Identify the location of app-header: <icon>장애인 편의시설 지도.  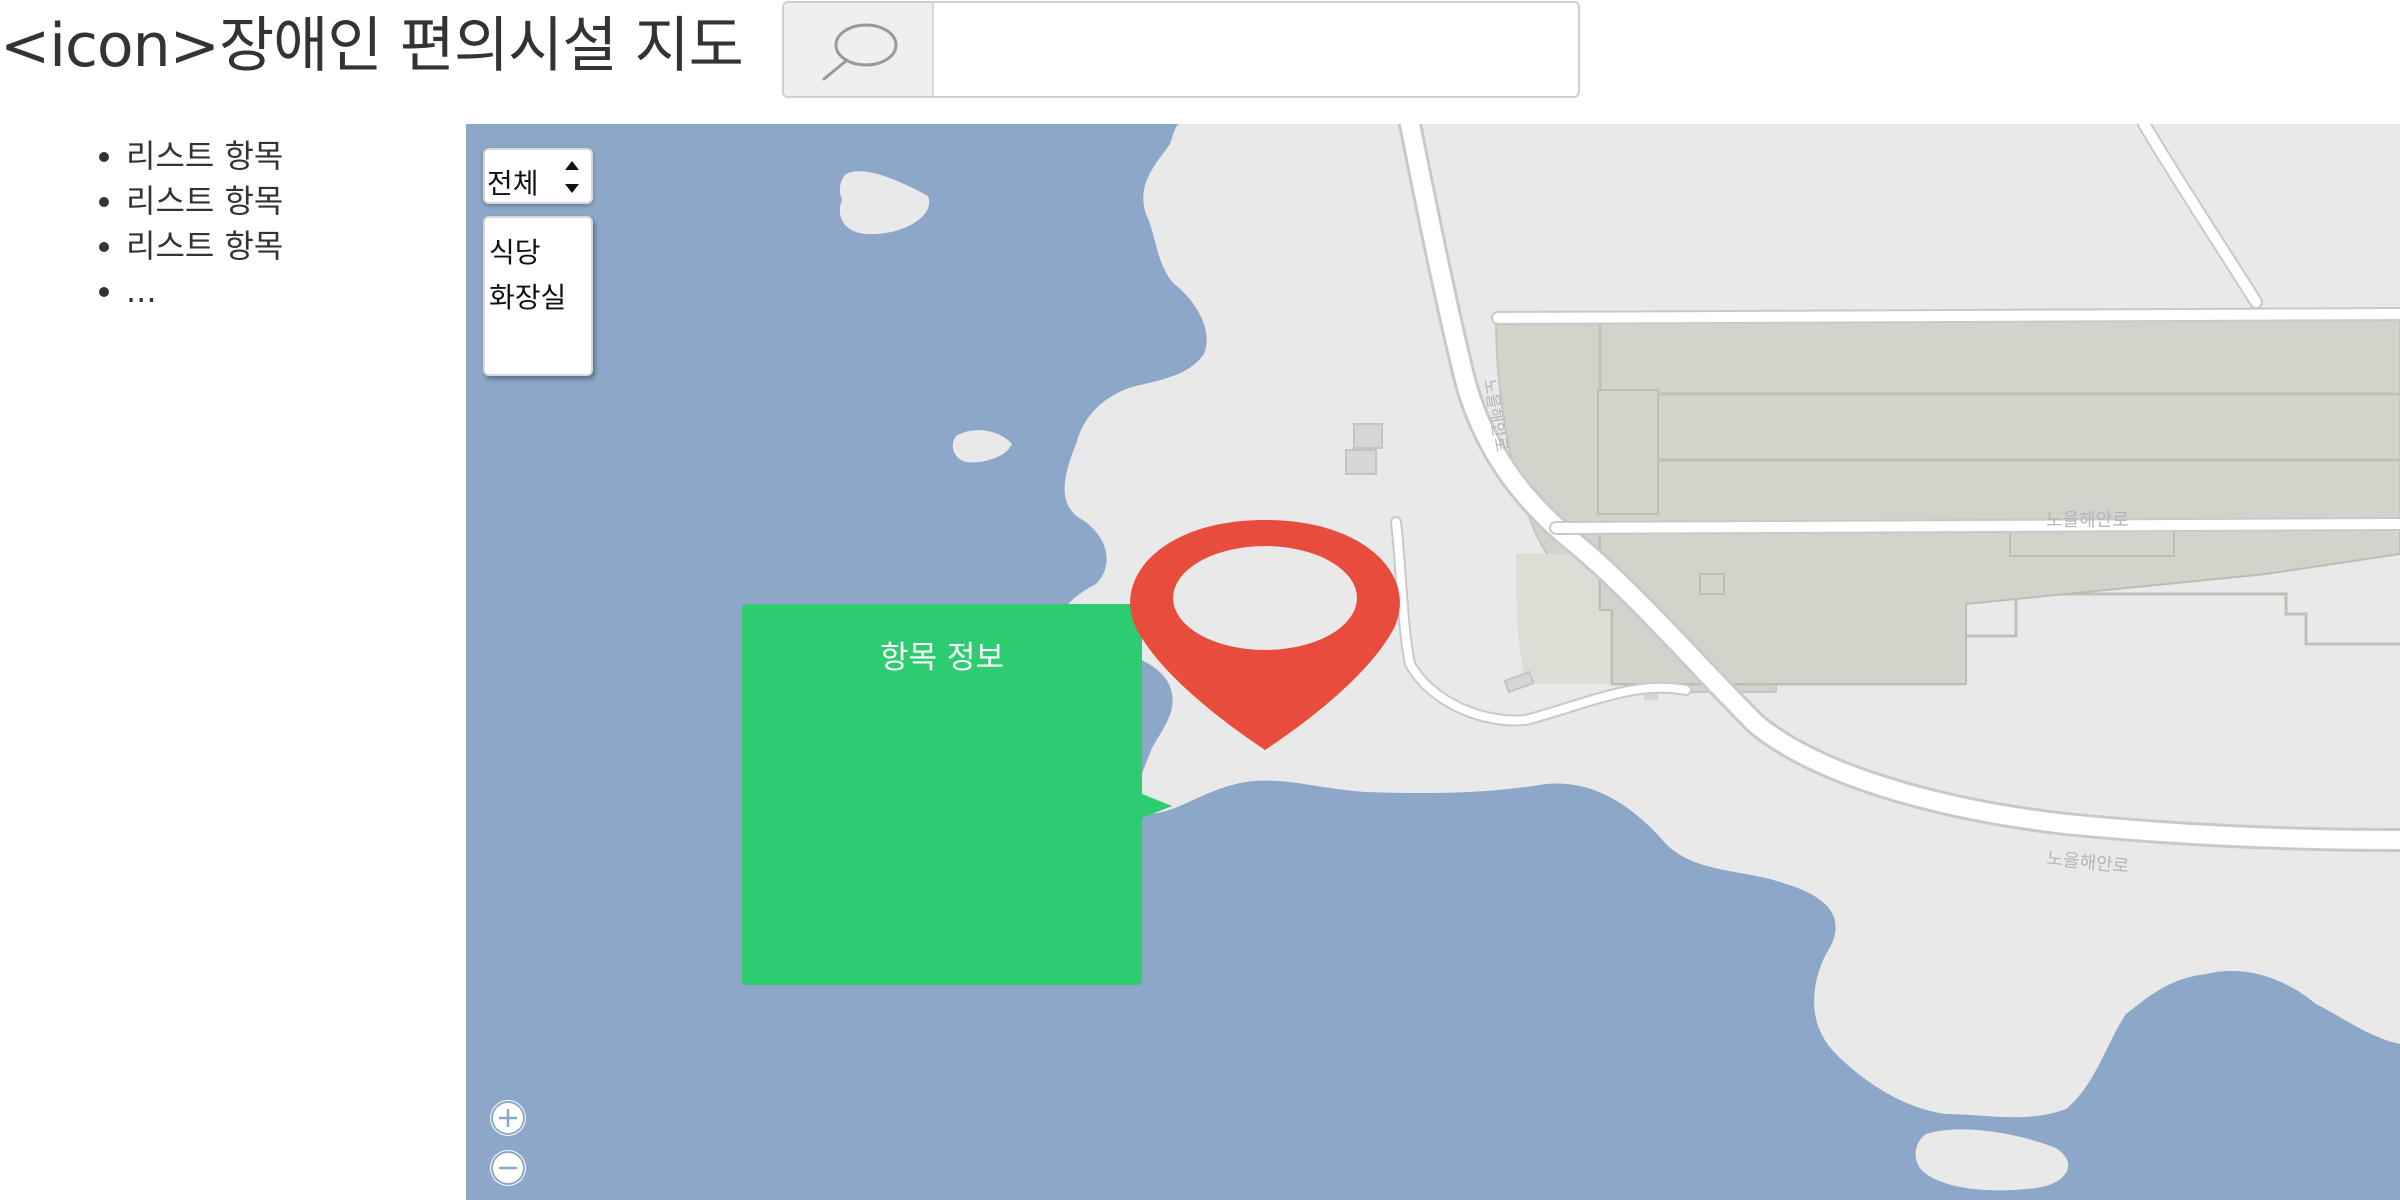
(1200, 55).